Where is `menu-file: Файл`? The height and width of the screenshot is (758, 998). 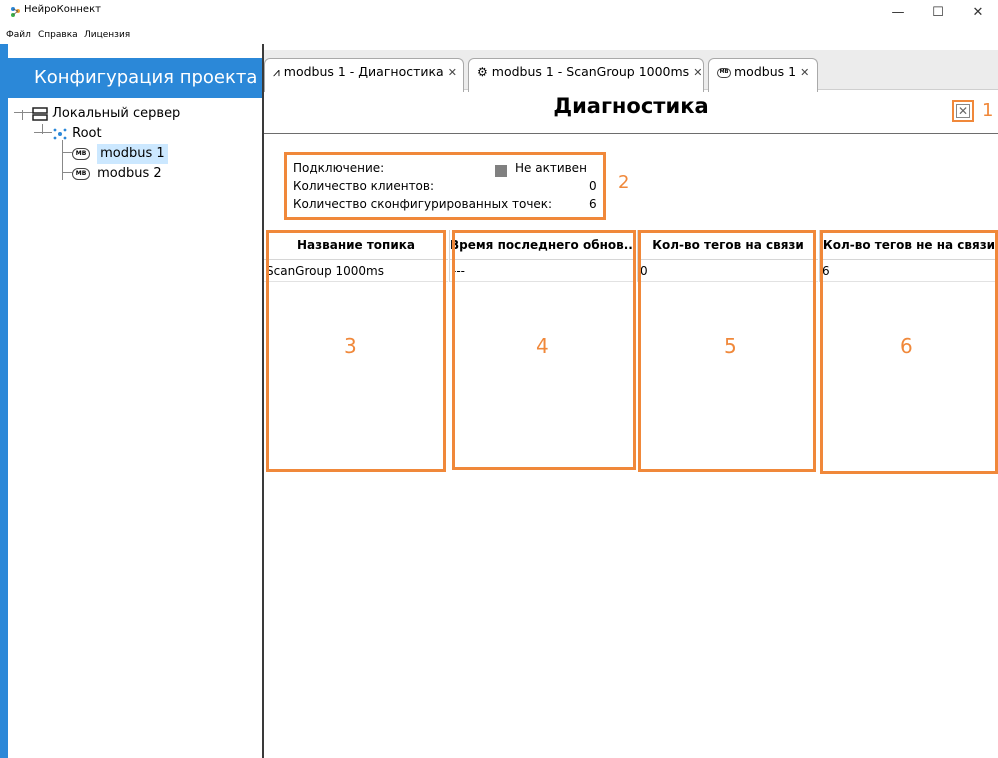
menu-file: Файл is located at coordinates (18, 35).